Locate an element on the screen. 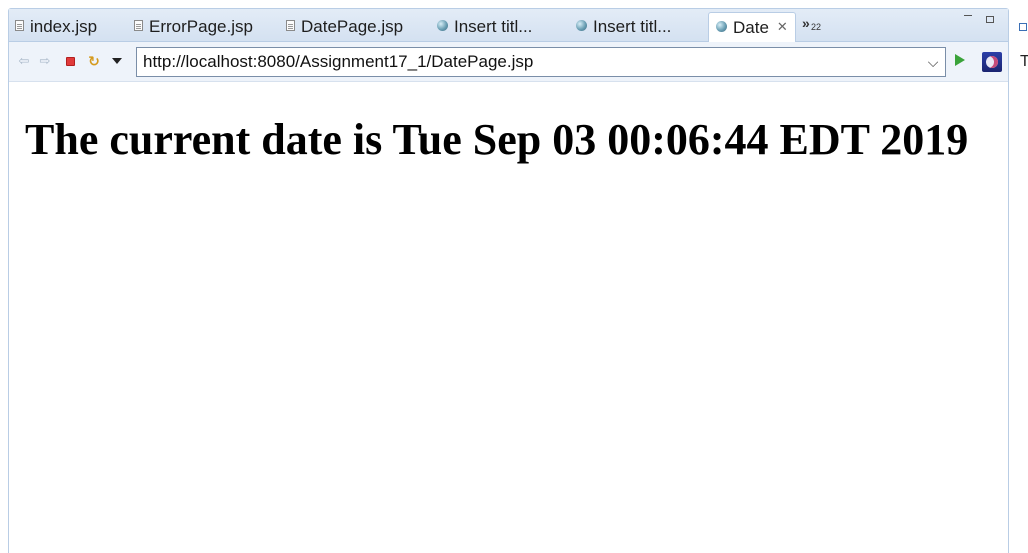 The height and width of the screenshot is (553, 1028). url-history-chevron-icon: ⌵ is located at coordinates (933, 62).